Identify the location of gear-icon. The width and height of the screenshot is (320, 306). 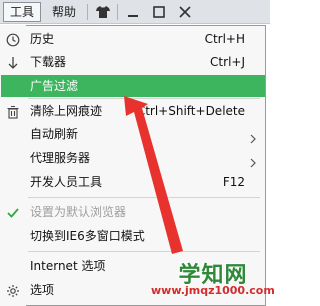
(14, 290).